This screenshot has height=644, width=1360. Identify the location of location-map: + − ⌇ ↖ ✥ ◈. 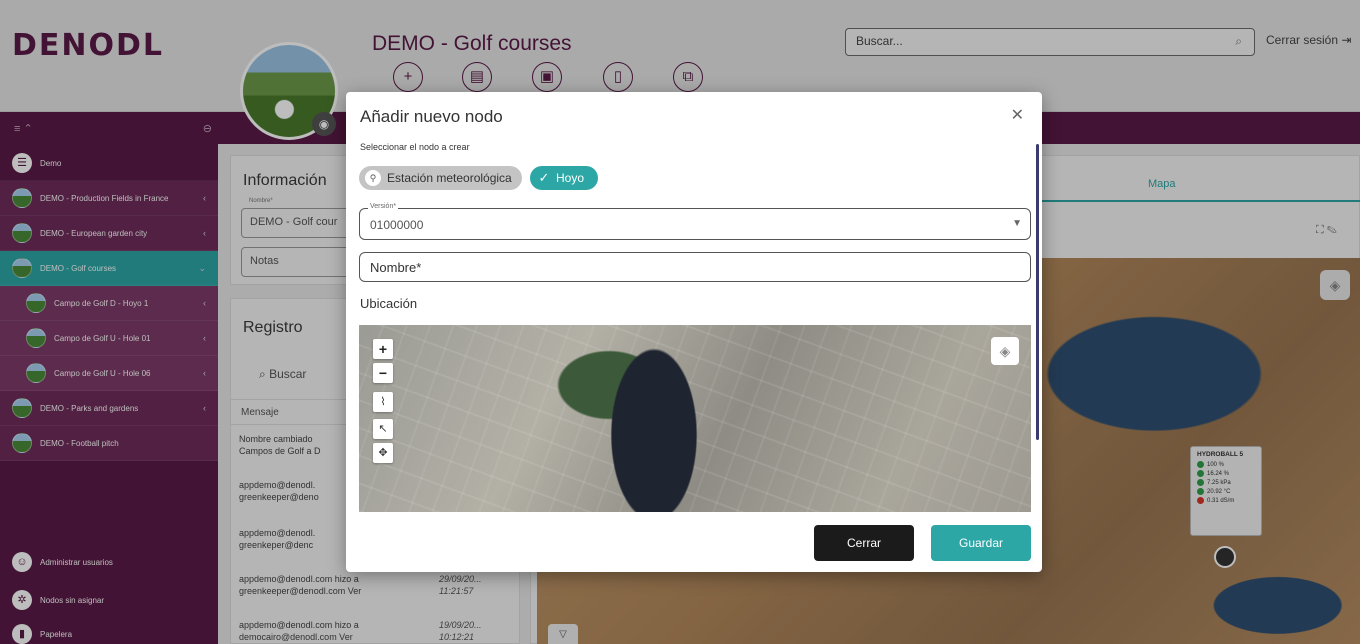
(695, 418).